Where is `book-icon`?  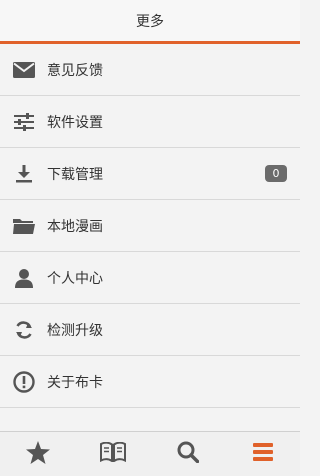 book-icon is located at coordinates (112, 453).